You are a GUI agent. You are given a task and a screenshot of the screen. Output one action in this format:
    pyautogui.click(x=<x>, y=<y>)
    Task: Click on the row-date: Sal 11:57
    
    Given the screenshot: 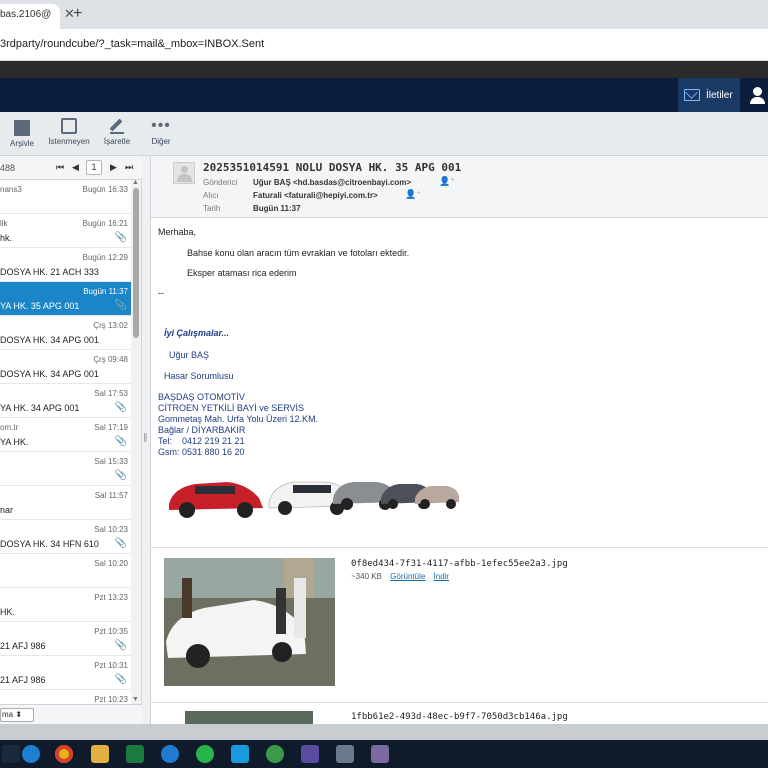 What is the action you would take?
    pyautogui.click(x=111, y=495)
    